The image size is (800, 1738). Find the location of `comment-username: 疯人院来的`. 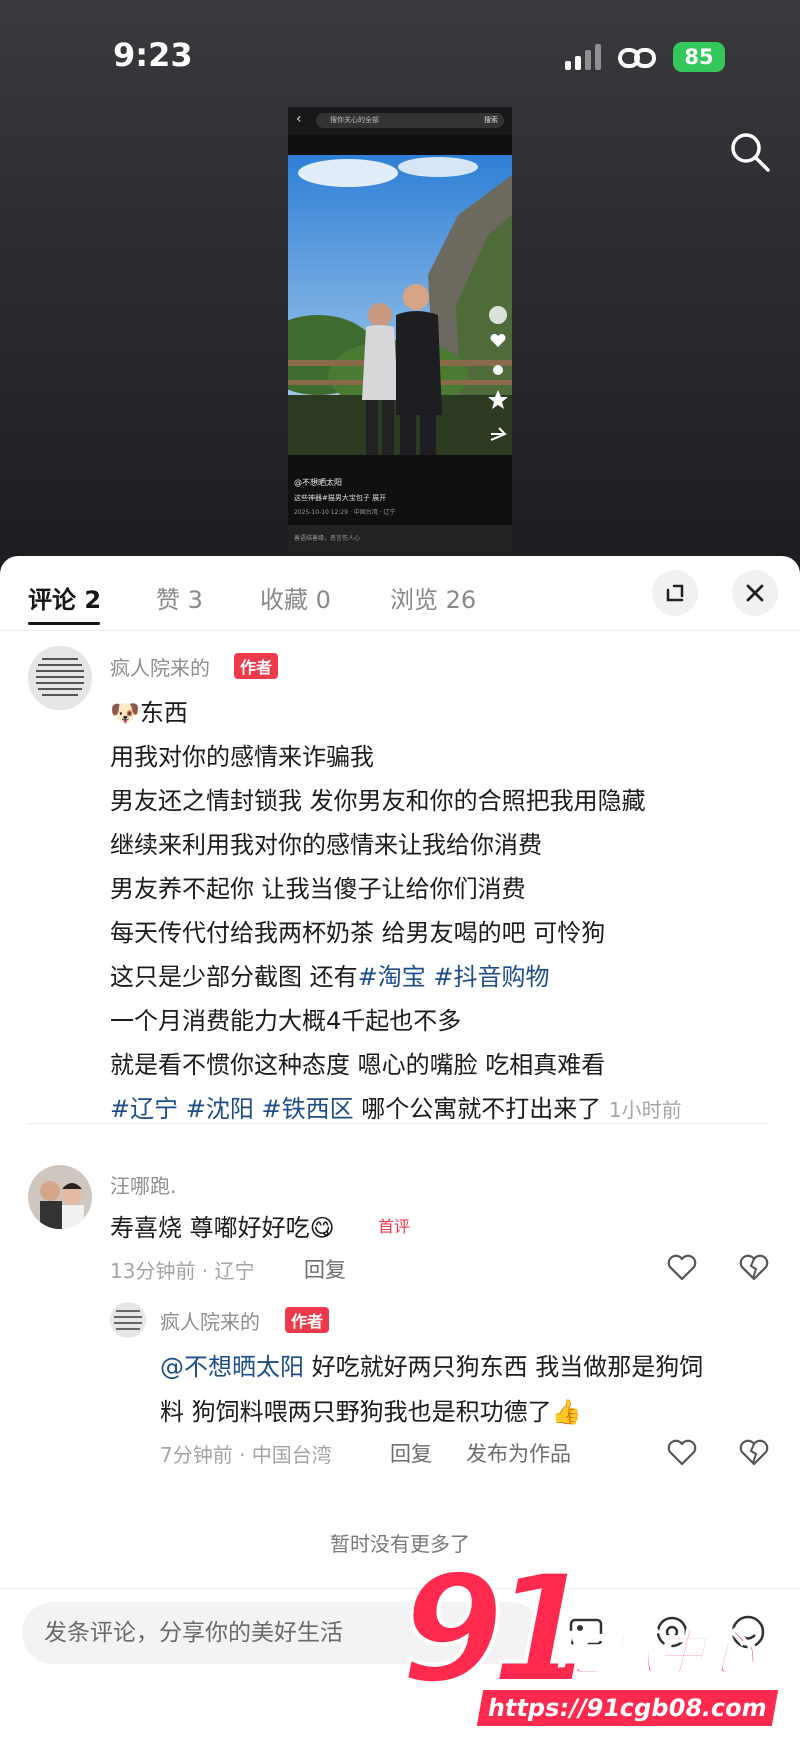

comment-username: 疯人院来的 is located at coordinates (160, 666).